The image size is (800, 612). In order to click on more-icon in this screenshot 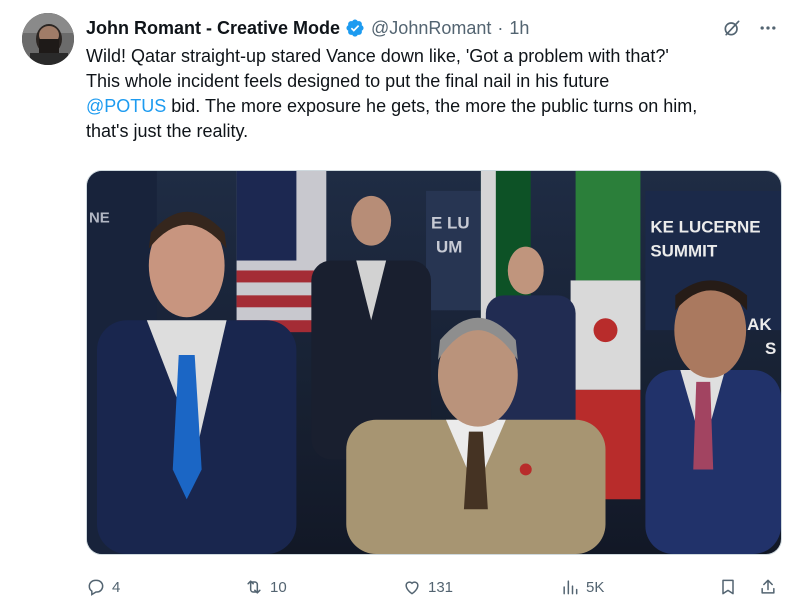, I will do `click(768, 28)`.